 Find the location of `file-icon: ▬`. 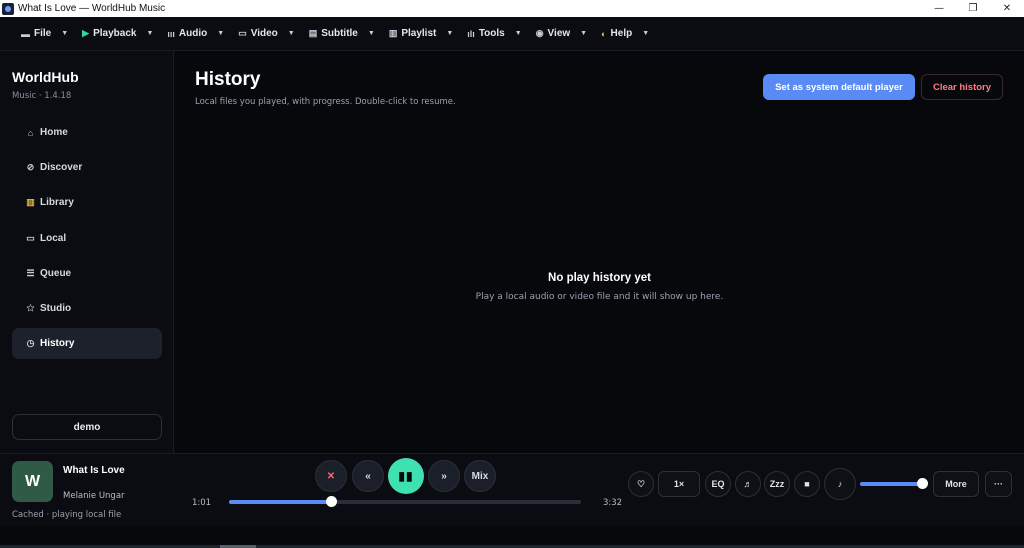

file-icon: ▬ is located at coordinates (25, 33).